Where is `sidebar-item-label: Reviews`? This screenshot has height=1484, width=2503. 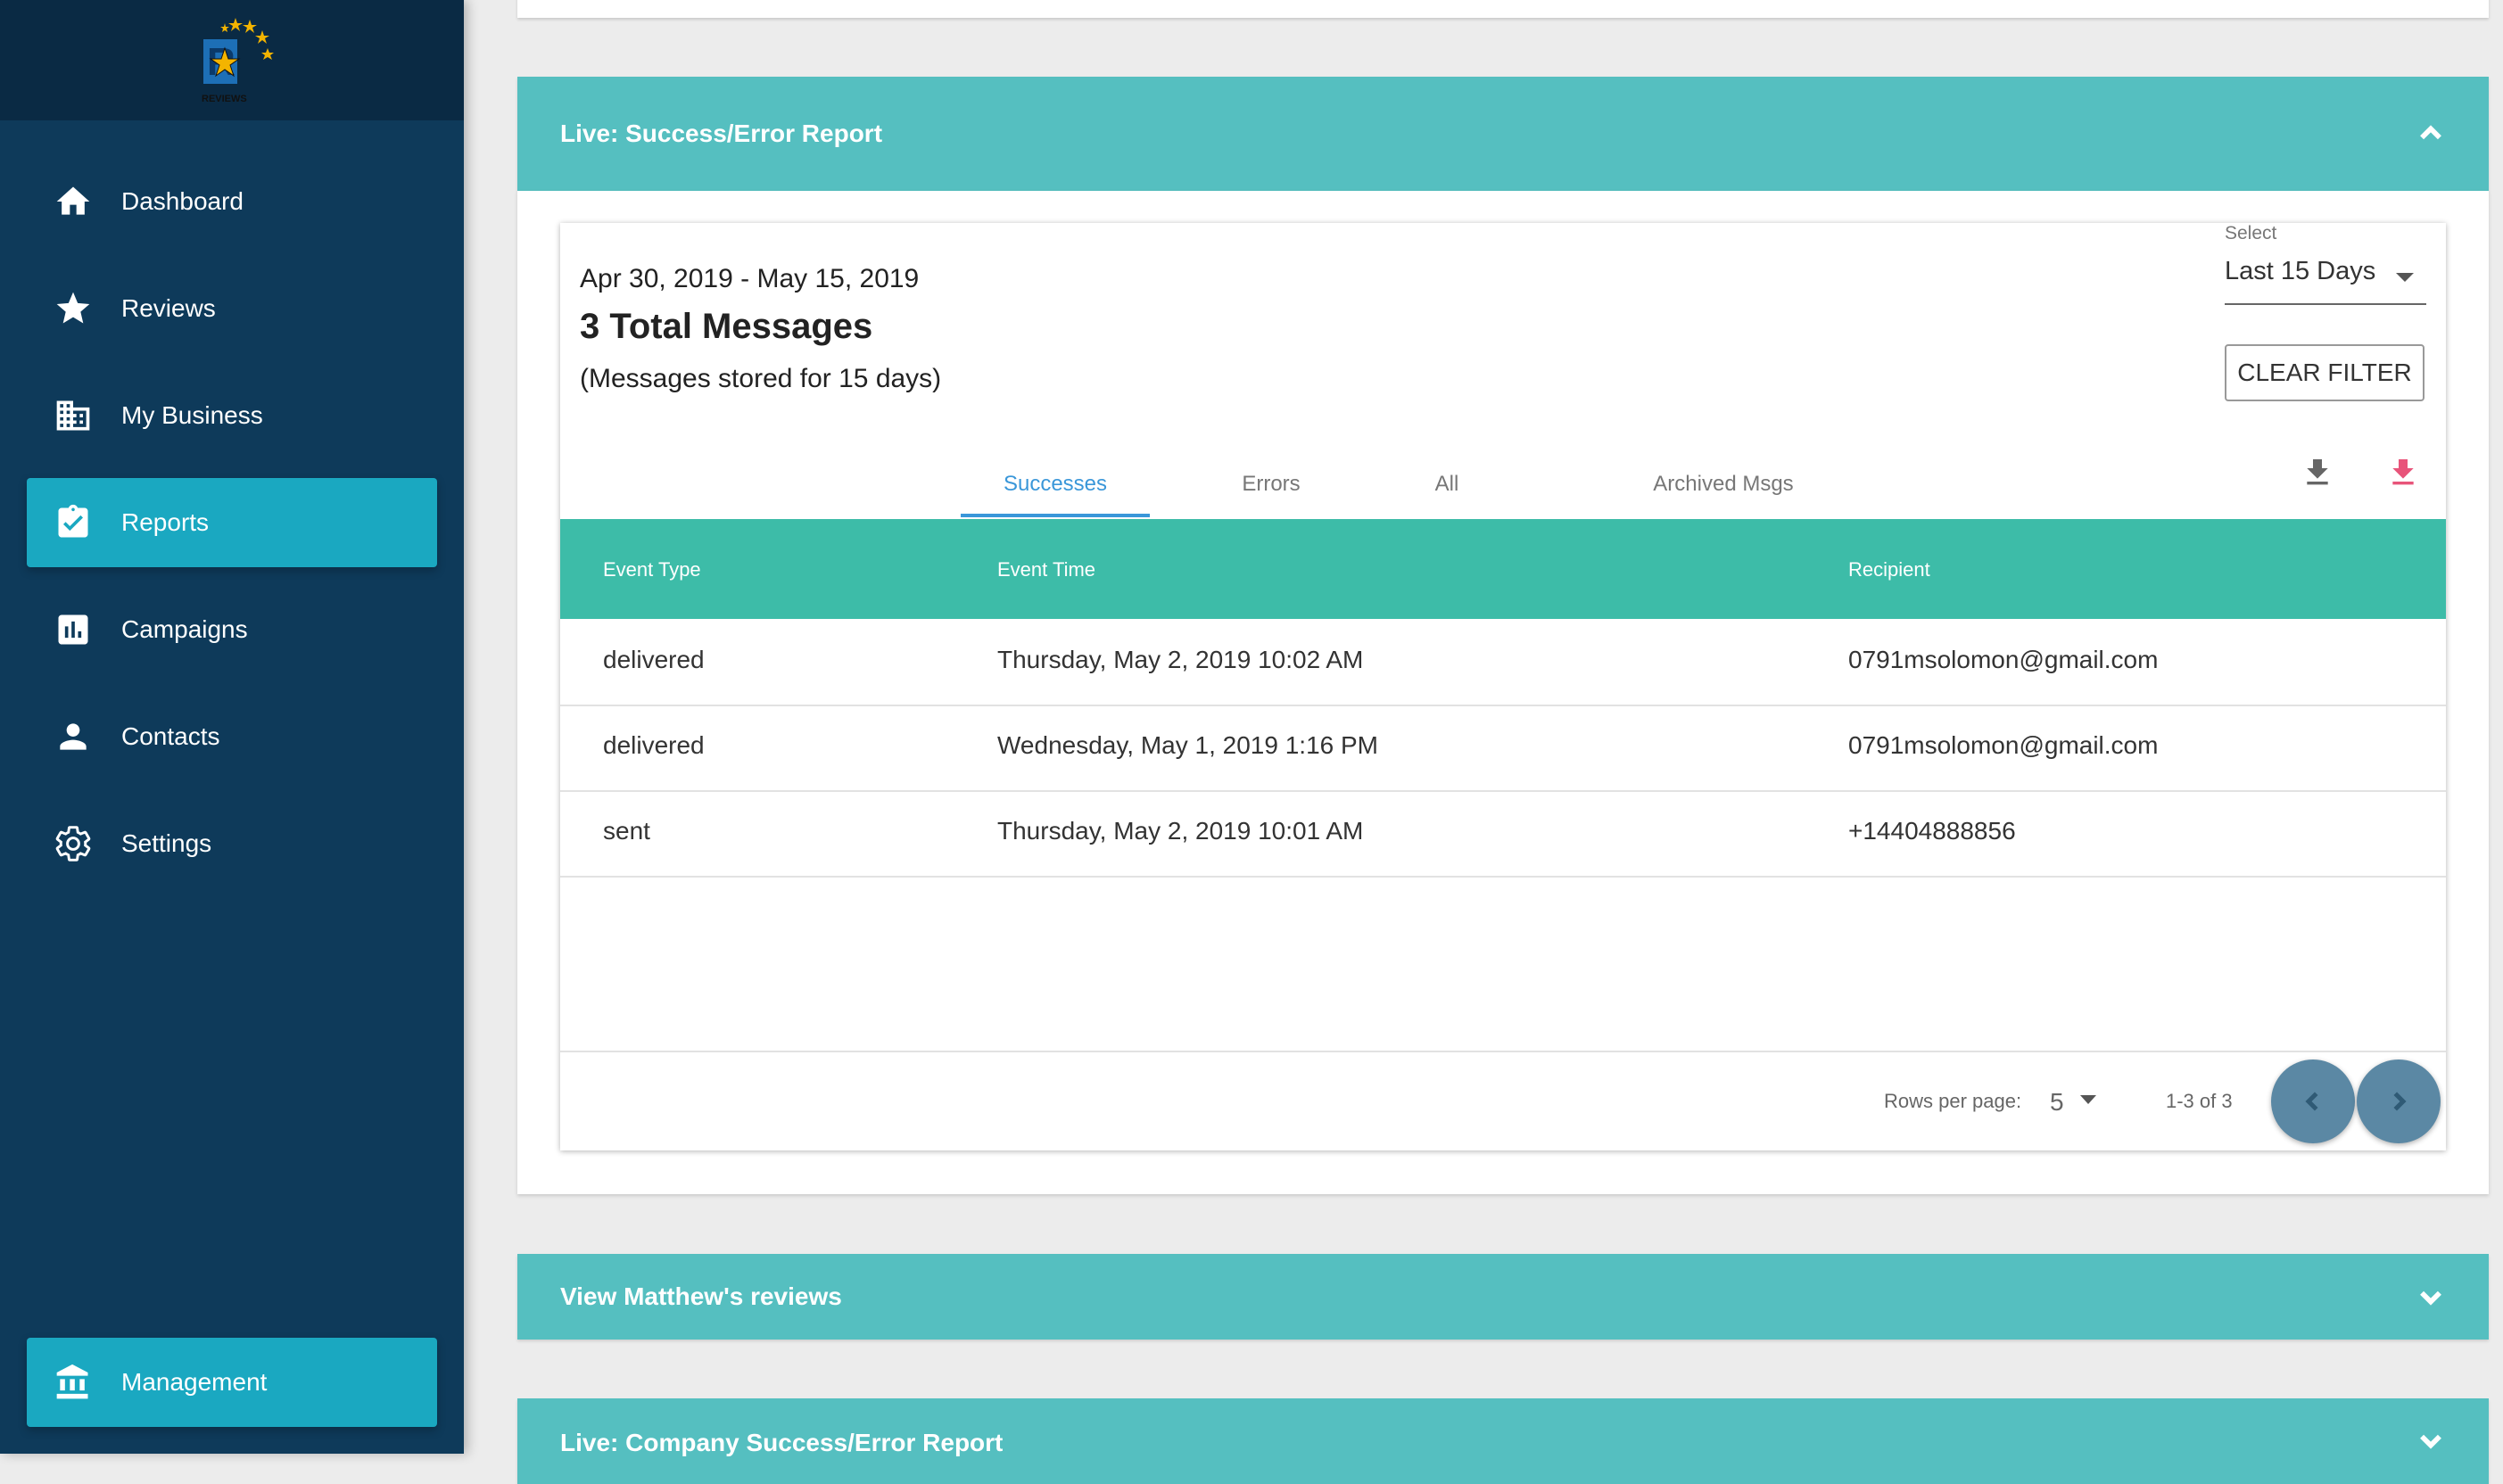
sidebar-item-label: Reviews is located at coordinates (168, 308).